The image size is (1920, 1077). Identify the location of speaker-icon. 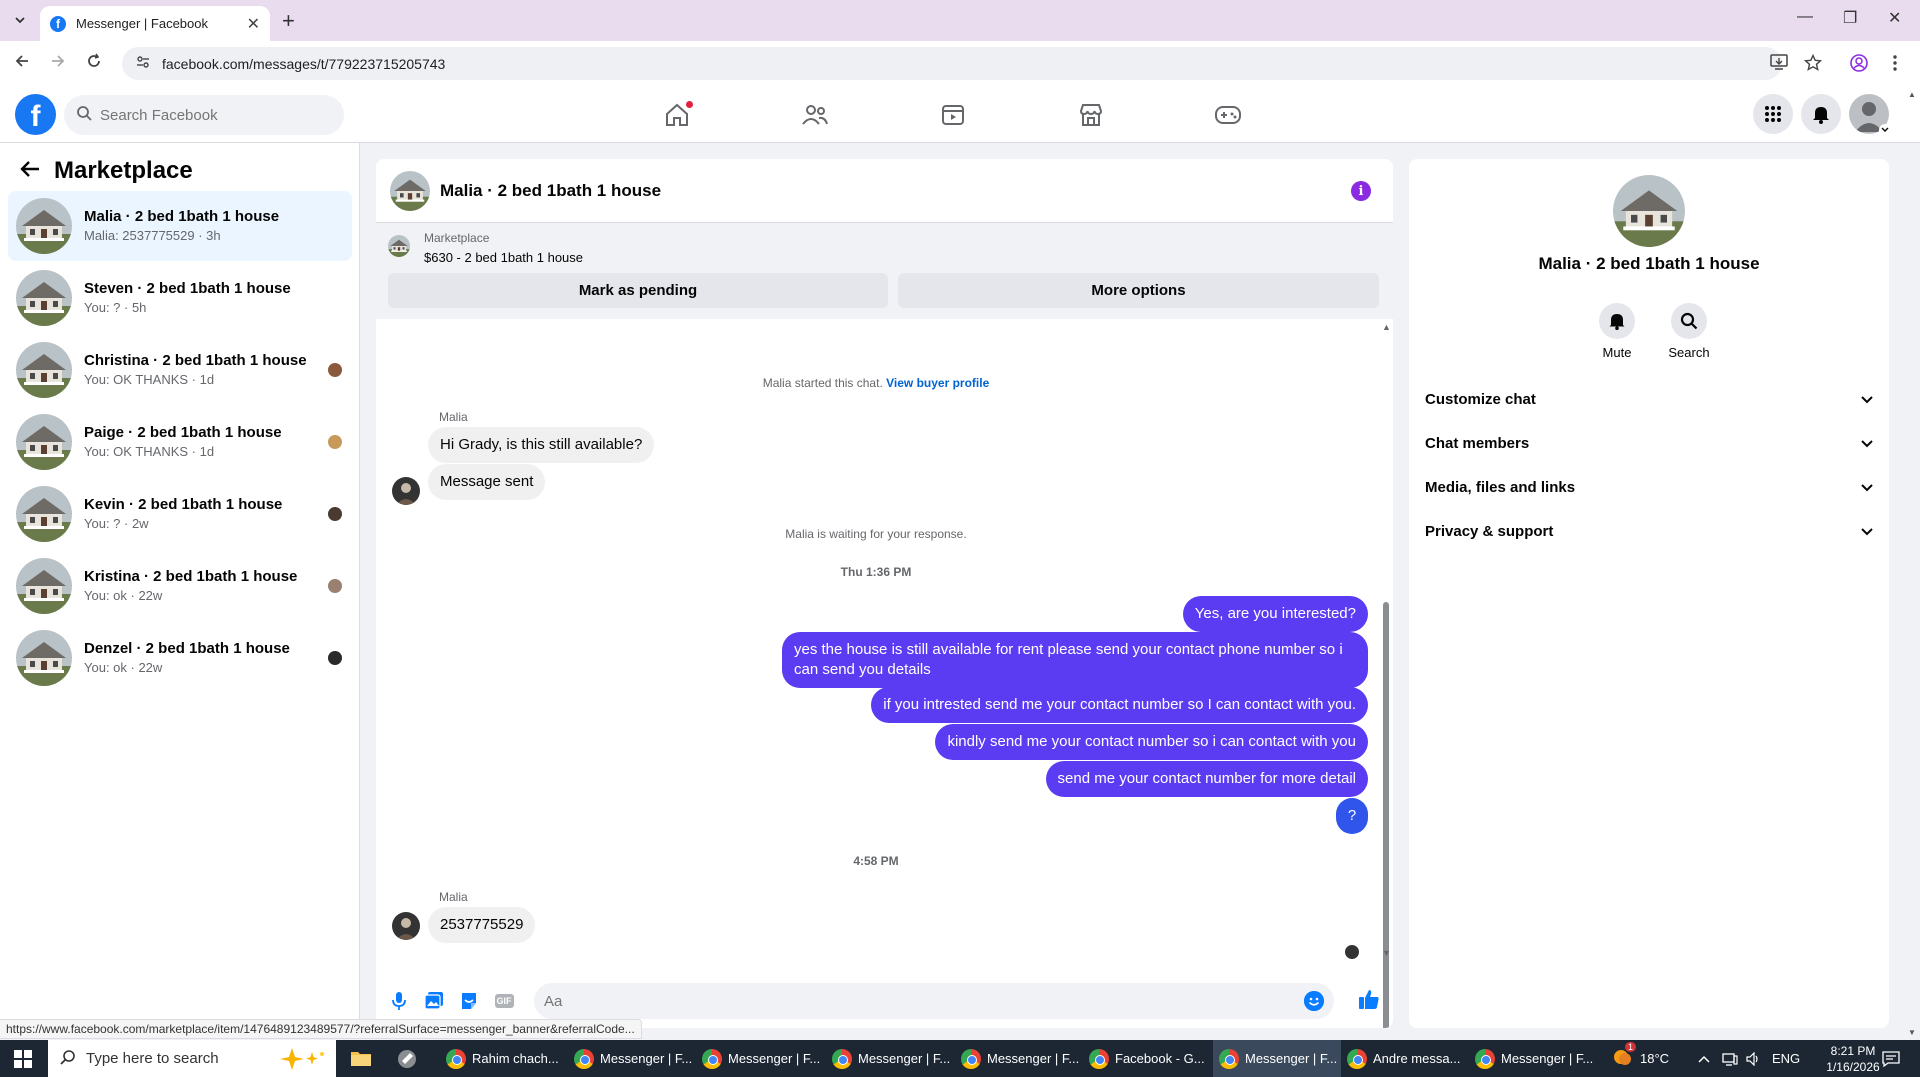
(1754, 1058).